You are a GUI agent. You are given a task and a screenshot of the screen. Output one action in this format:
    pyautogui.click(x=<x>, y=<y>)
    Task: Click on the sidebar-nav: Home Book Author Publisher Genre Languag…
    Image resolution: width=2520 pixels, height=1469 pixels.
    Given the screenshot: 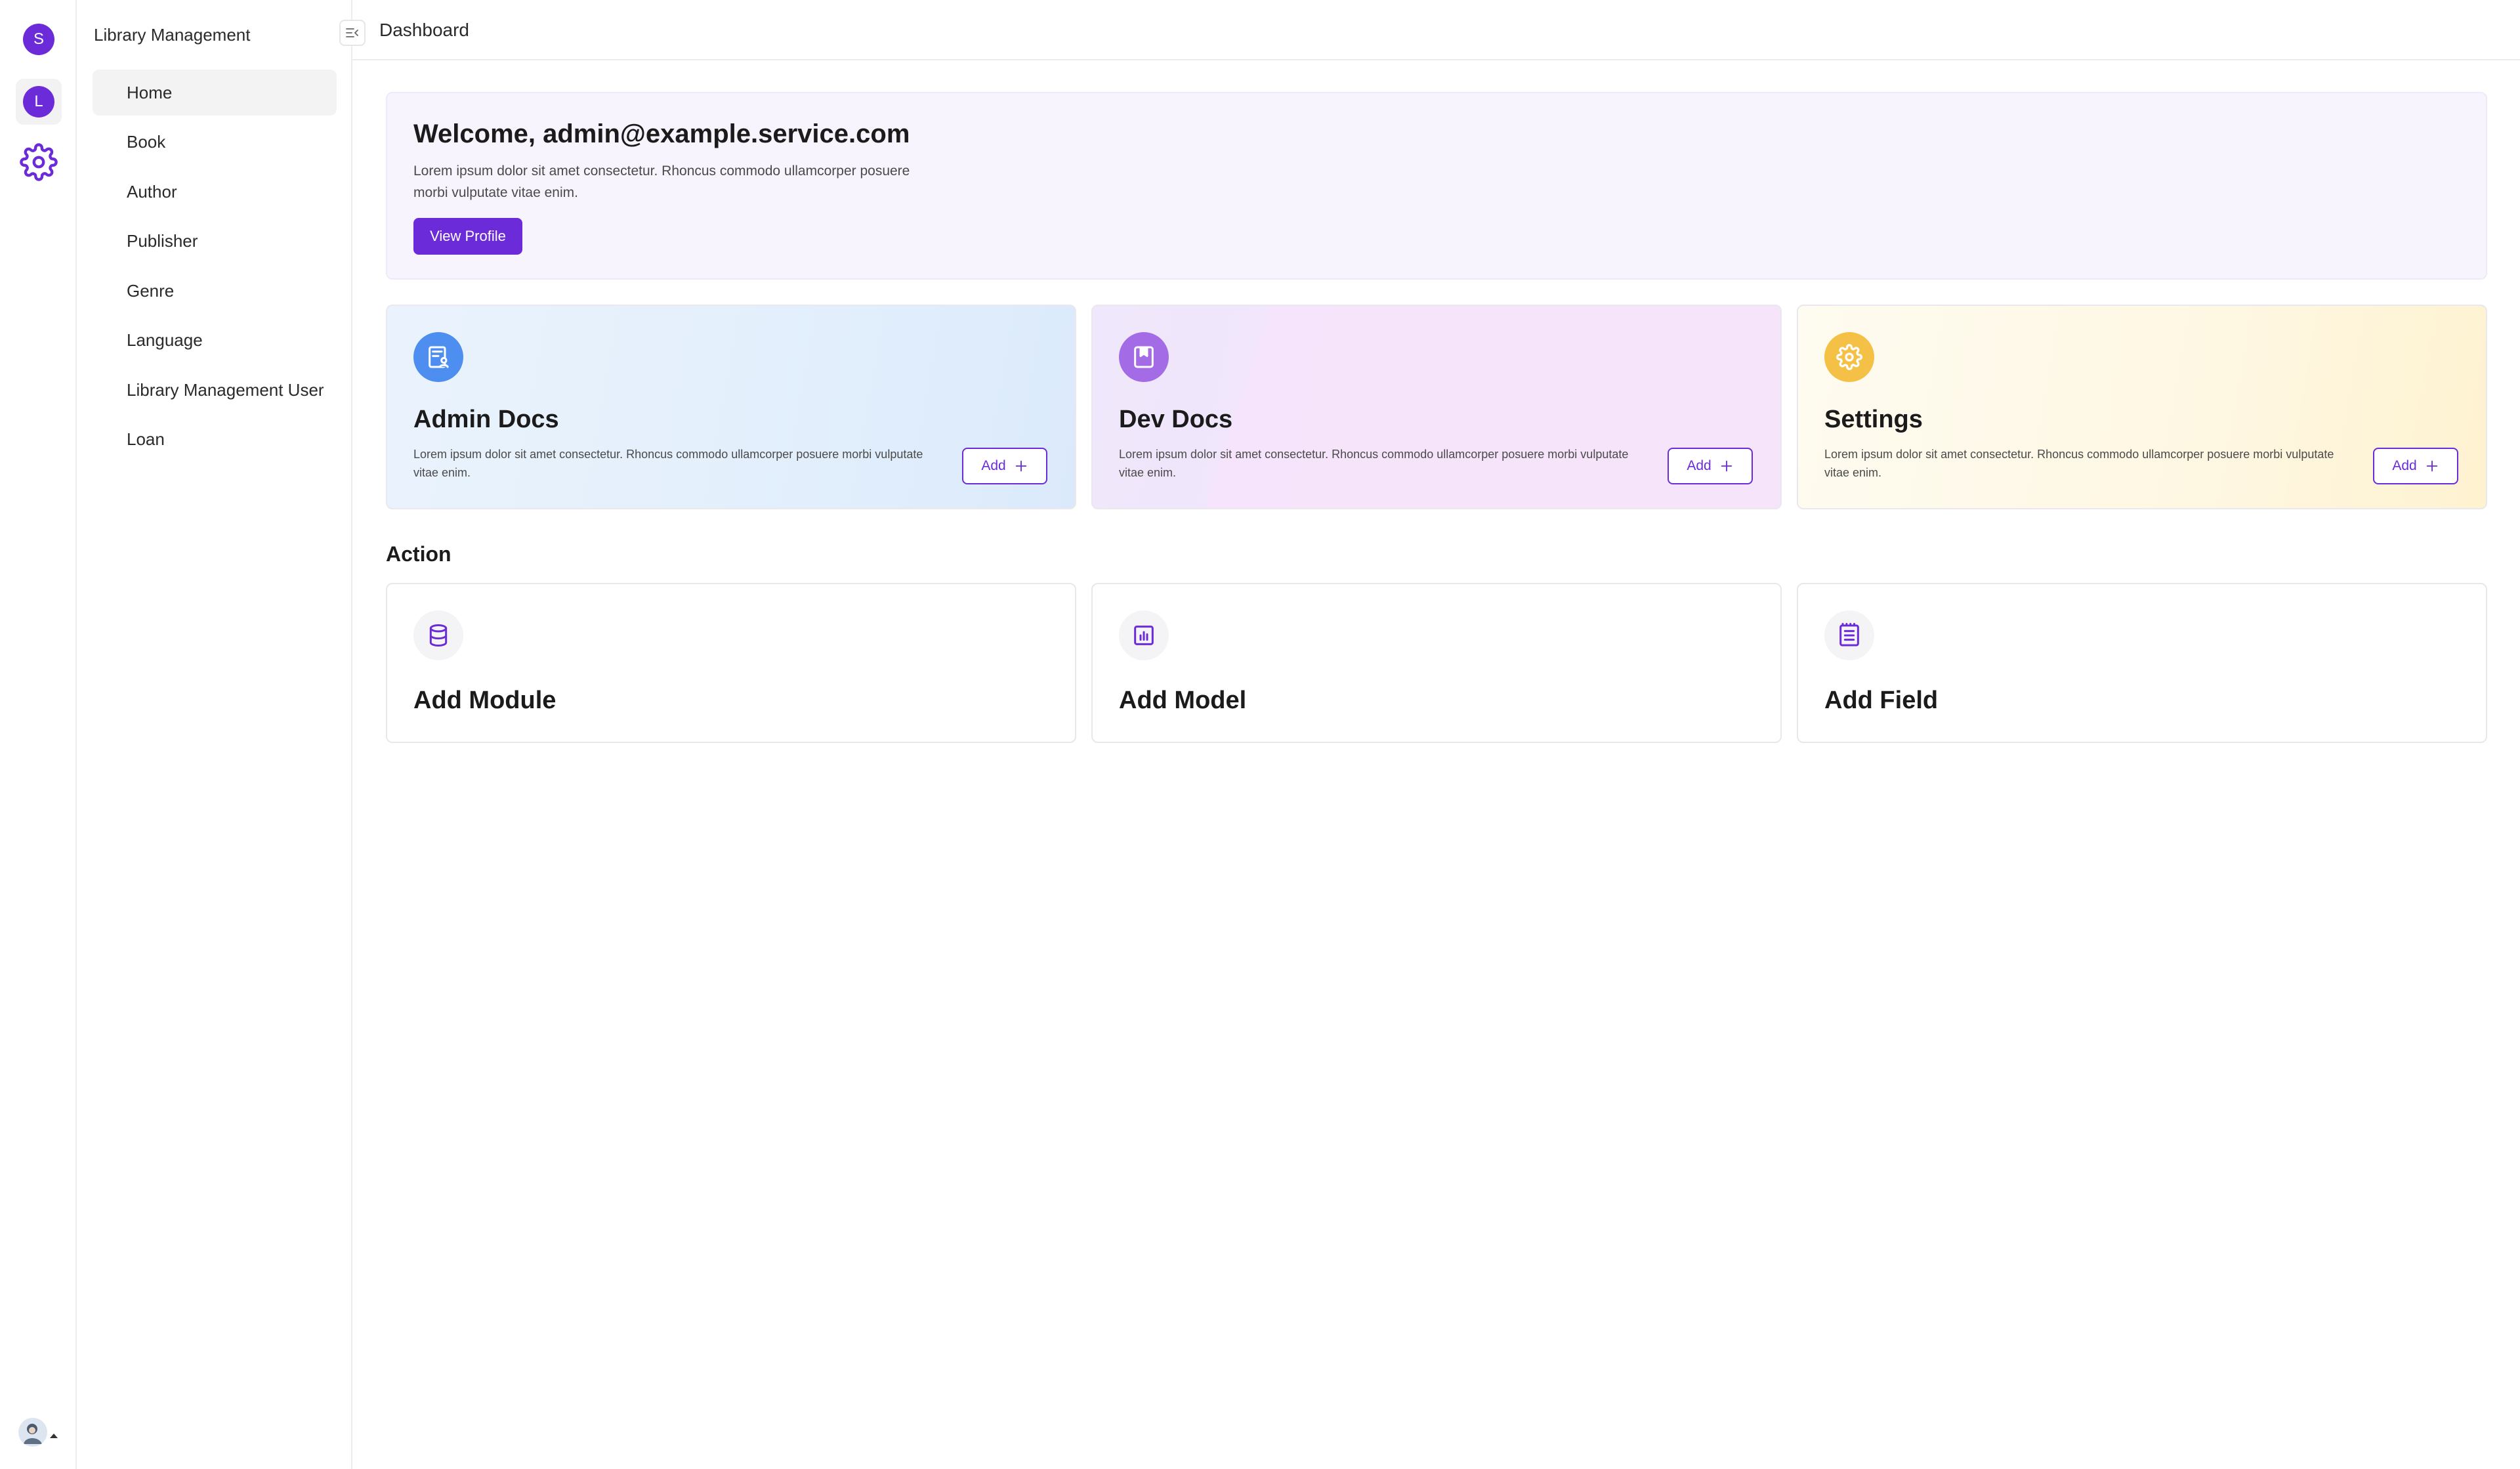 What is the action you would take?
    pyautogui.click(x=215, y=268)
    